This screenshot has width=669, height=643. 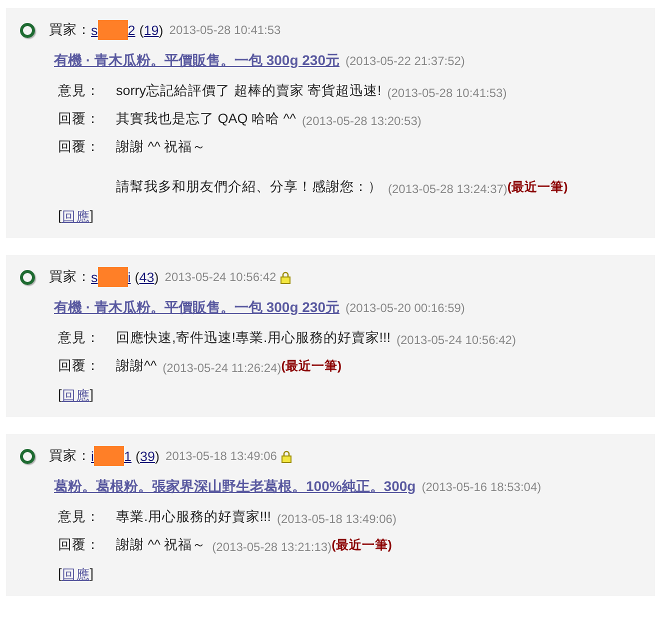 What do you see at coordinates (405, 308) in the screenshot?
I see `product-time: (2013-05-20 00:16:59)` at bounding box center [405, 308].